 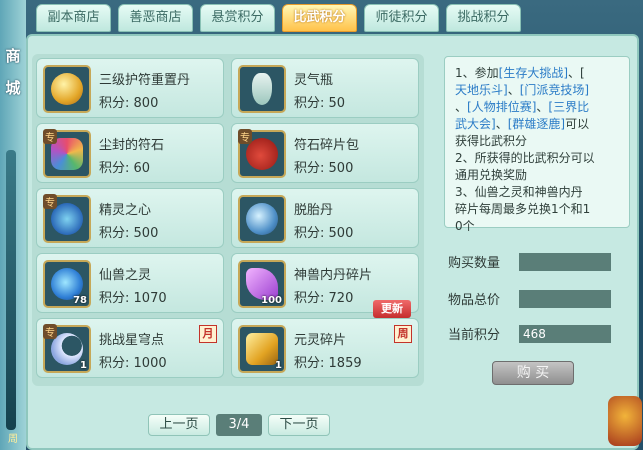 What do you see at coordinates (132, 145) in the screenshot?
I see `item-name: 尘封的符石` at bounding box center [132, 145].